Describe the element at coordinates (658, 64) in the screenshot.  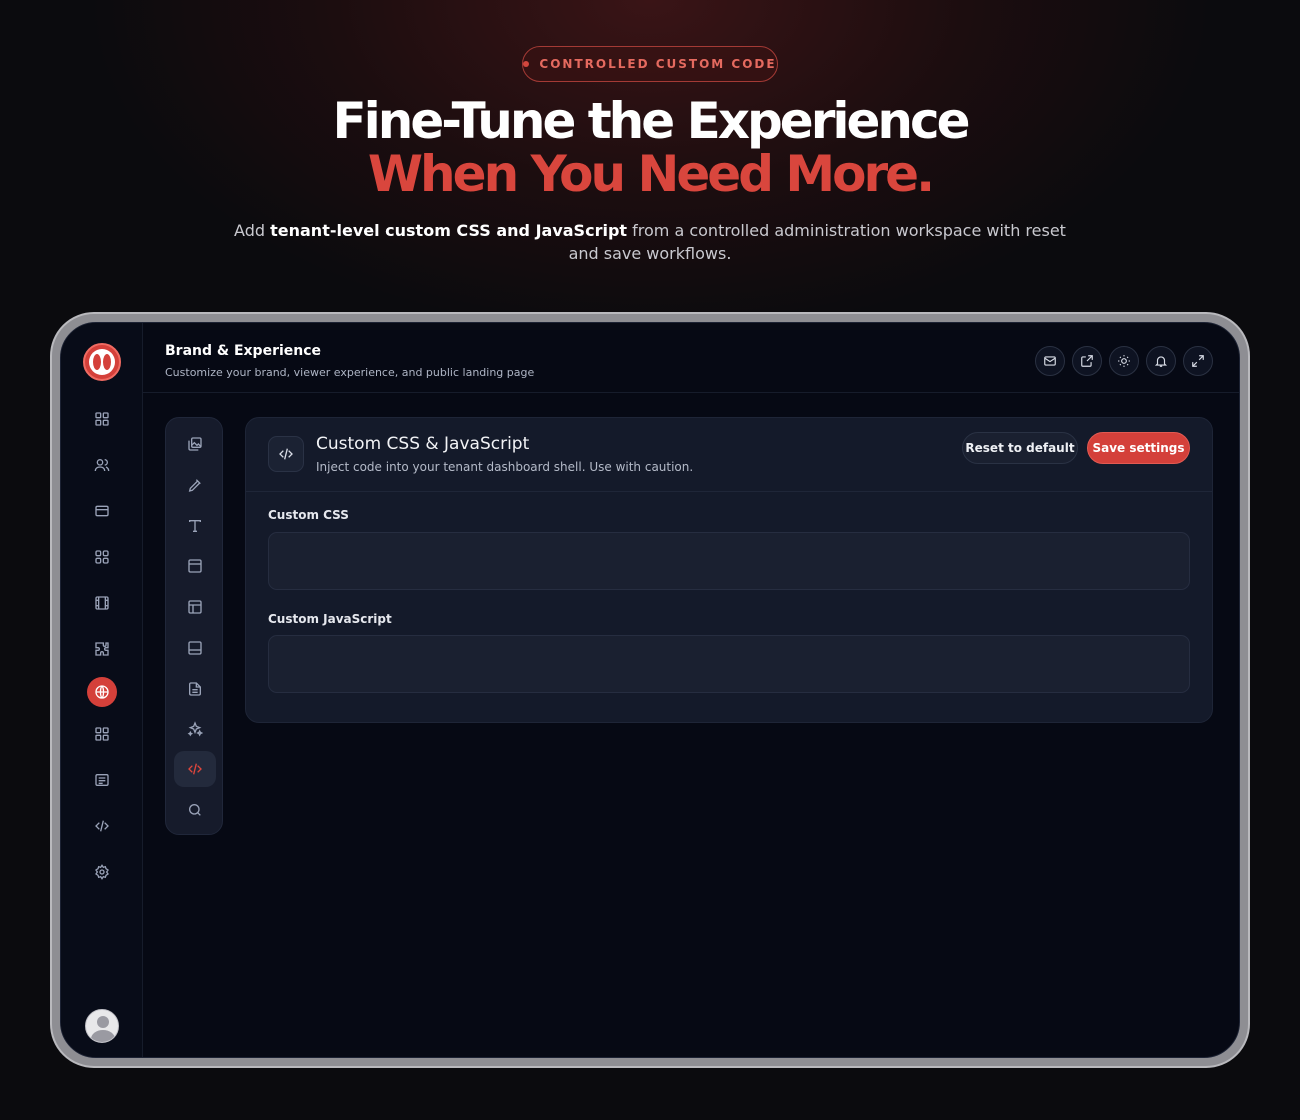
I see `badge-label: CONTROLLED CUSTOM CODE` at that location.